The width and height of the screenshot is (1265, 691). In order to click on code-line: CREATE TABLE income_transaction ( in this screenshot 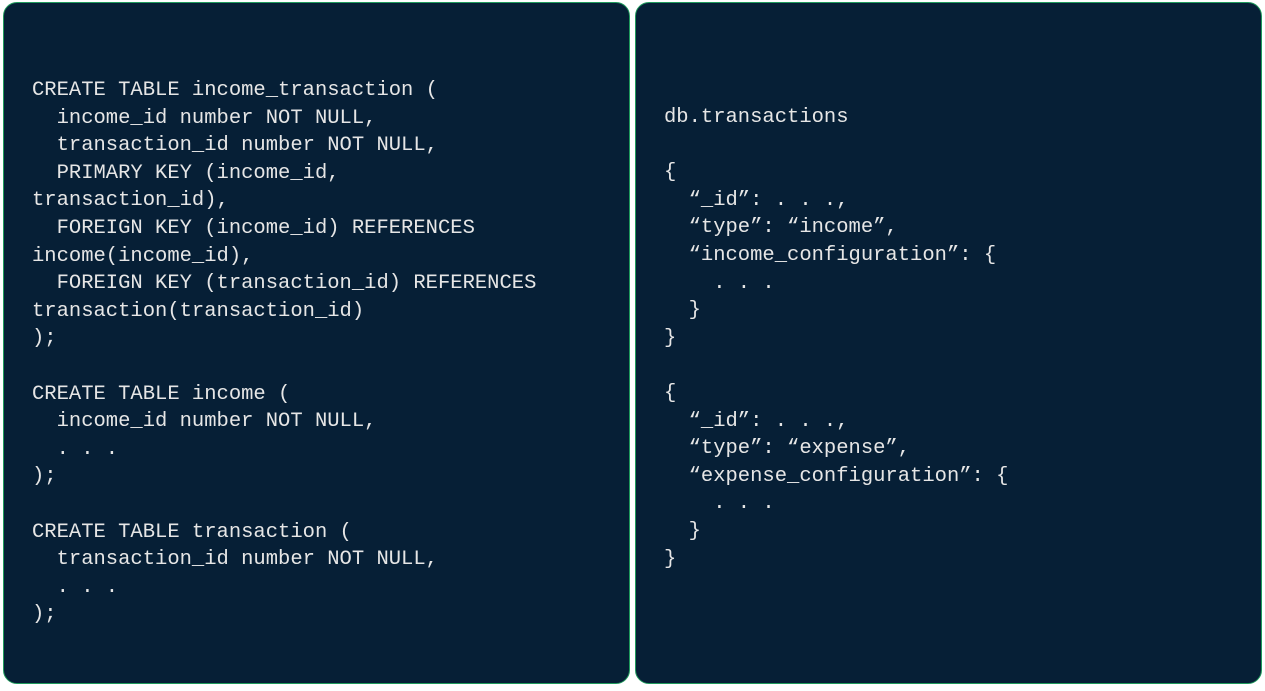, I will do `click(235, 90)`.